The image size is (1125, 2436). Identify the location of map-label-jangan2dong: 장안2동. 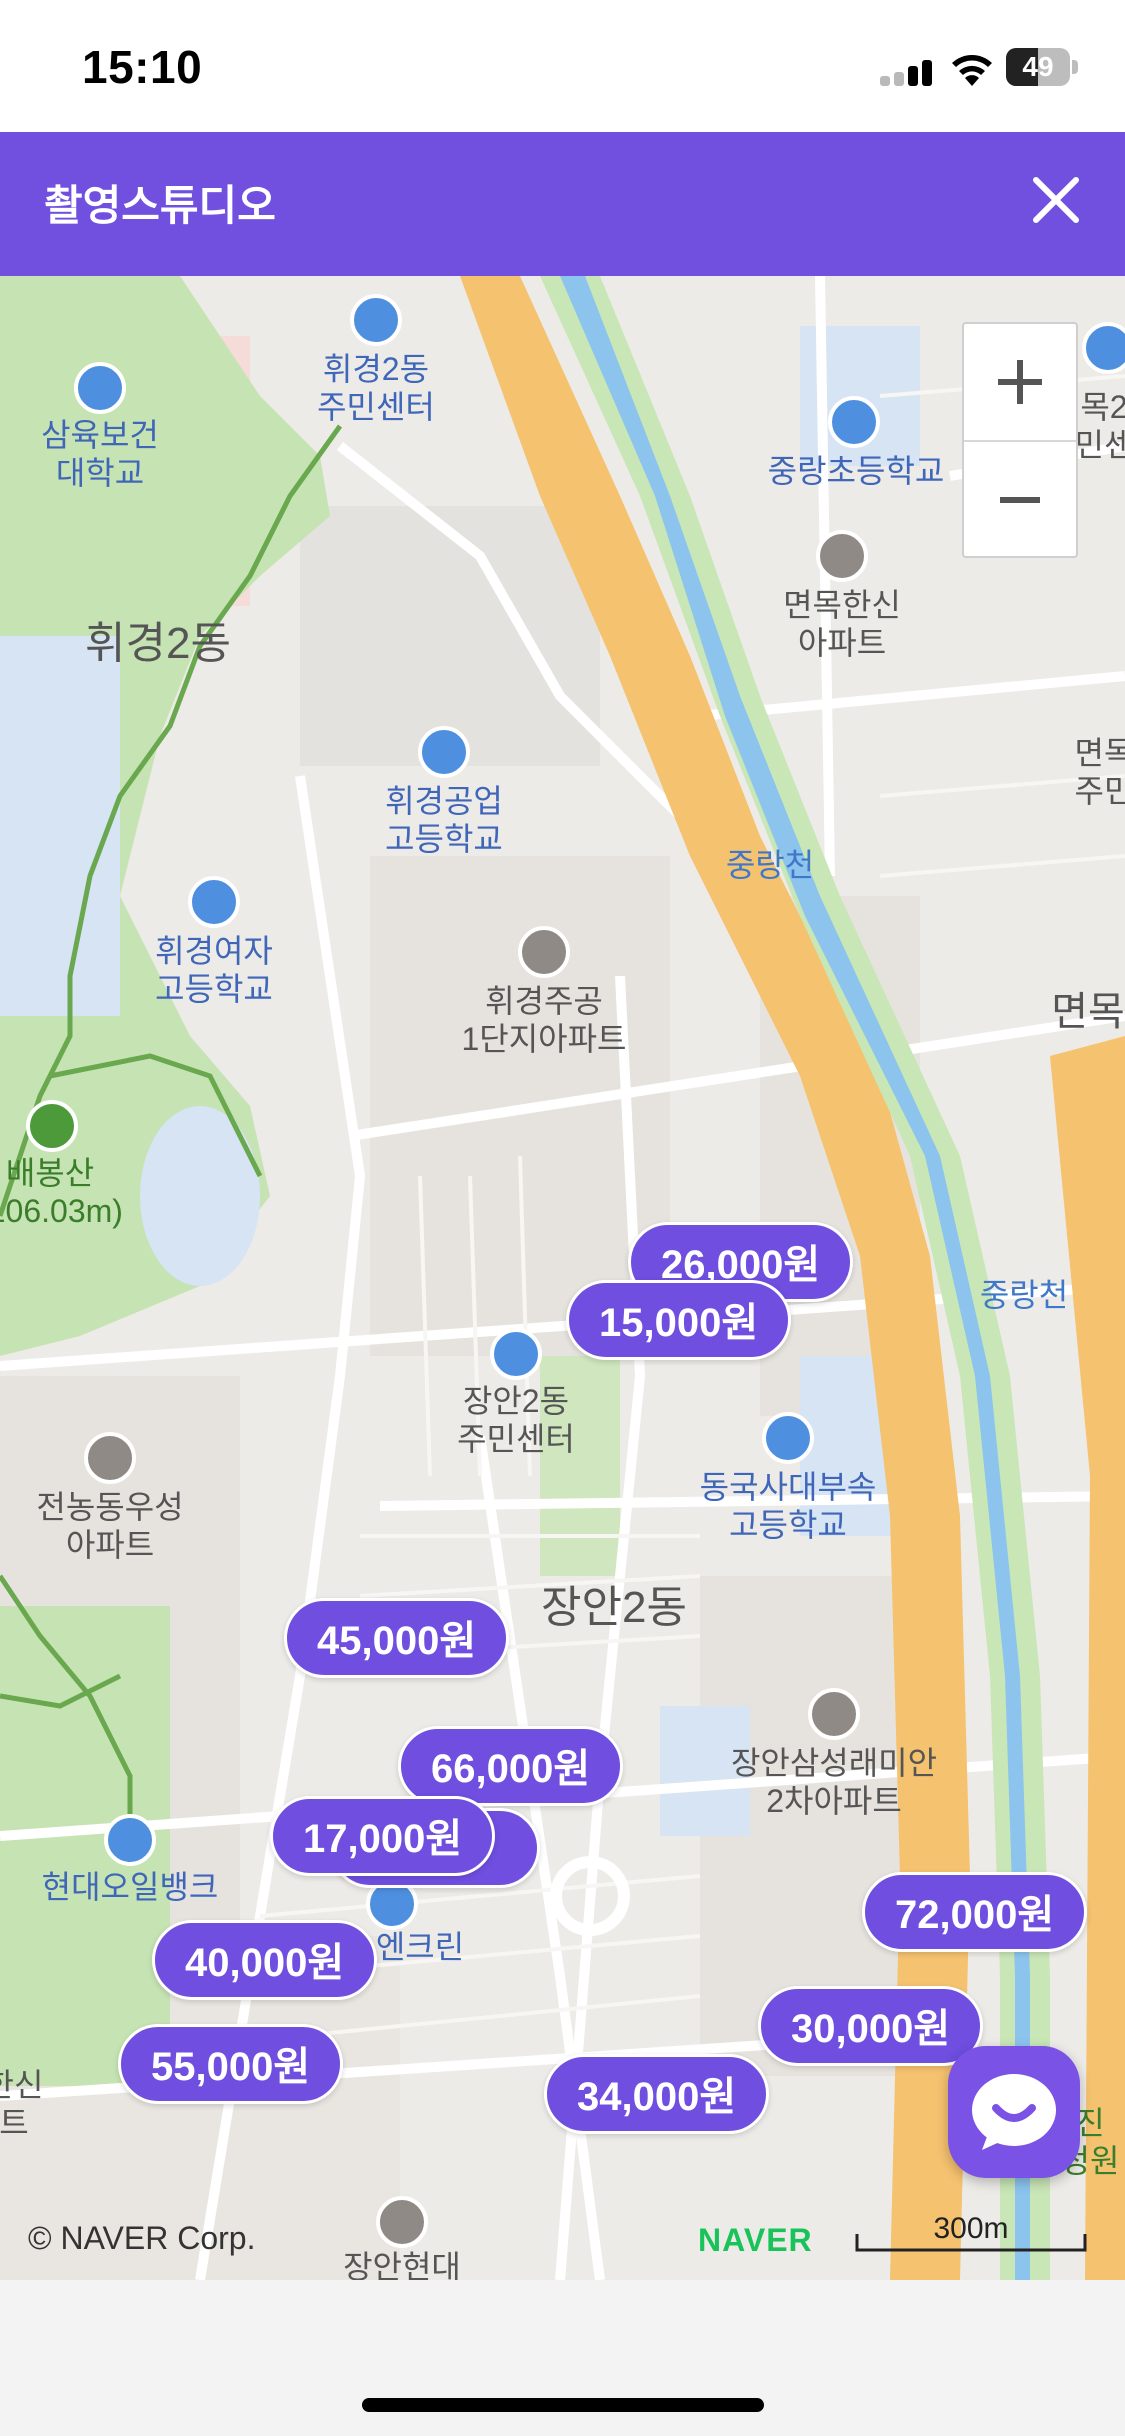
(614, 1607).